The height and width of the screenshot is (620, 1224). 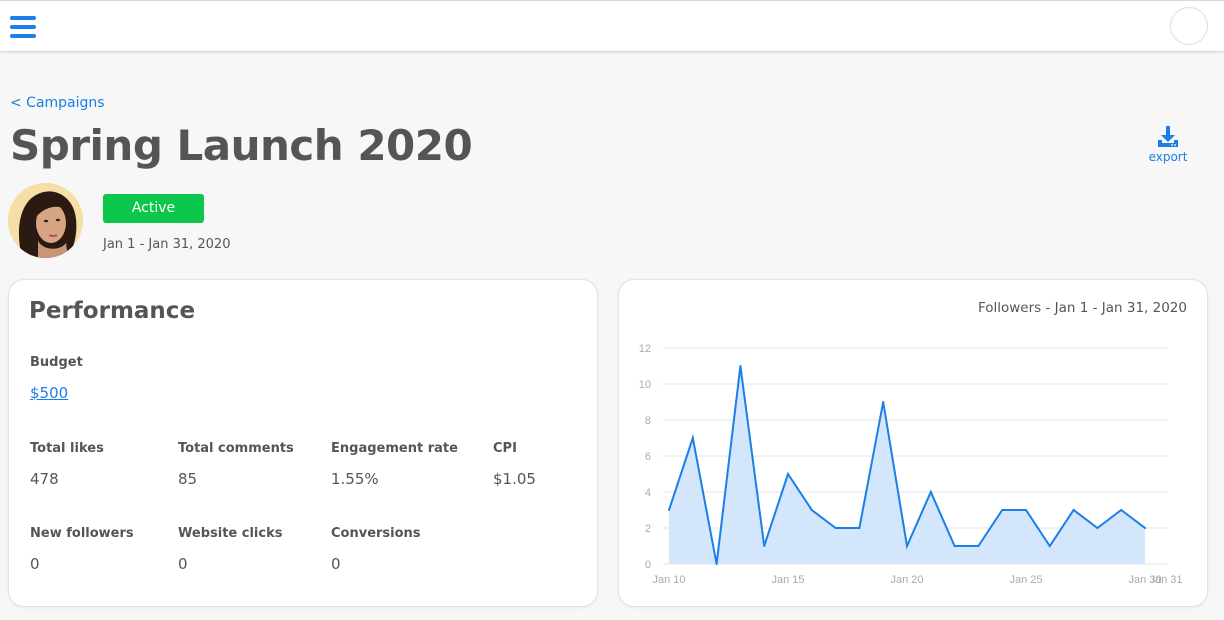 What do you see at coordinates (23, 27) in the screenshot?
I see `hamburger-menu-icon` at bounding box center [23, 27].